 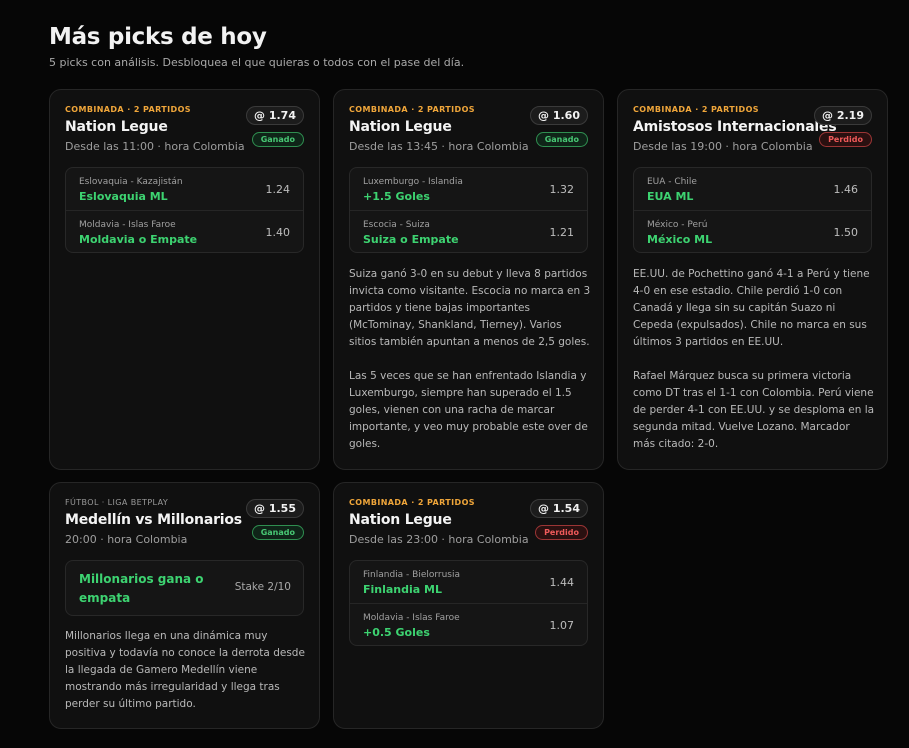 What do you see at coordinates (559, 508) in the screenshot?
I see `odds-badge: @ 1.54` at bounding box center [559, 508].